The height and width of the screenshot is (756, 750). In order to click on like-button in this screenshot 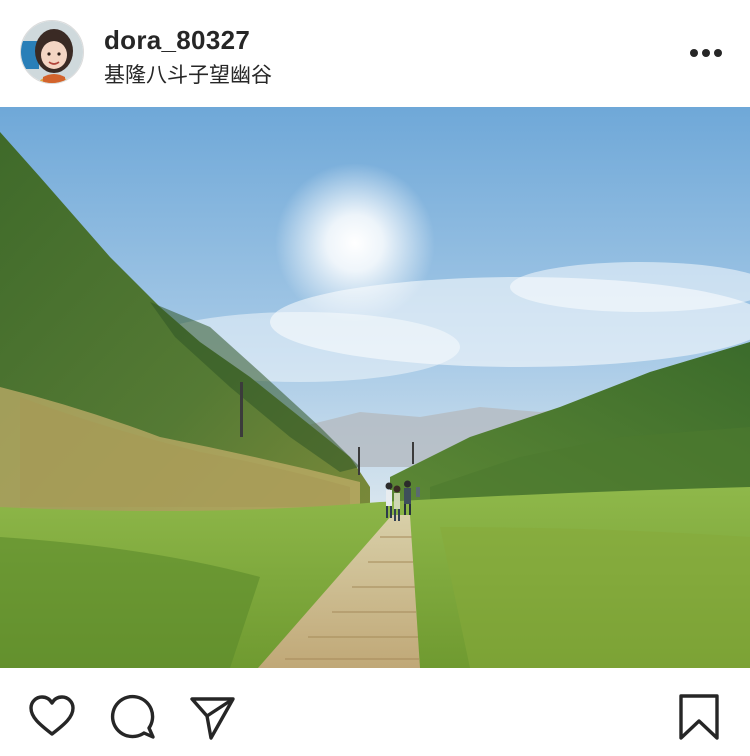, I will do `click(52, 717)`.